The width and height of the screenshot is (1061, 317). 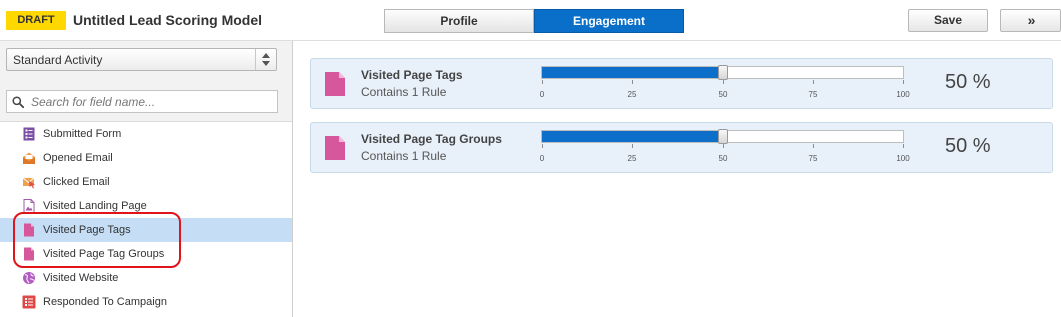 What do you see at coordinates (265, 59) in the screenshot?
I see `updown-arrows-icon` at bounding box center [265, 59].